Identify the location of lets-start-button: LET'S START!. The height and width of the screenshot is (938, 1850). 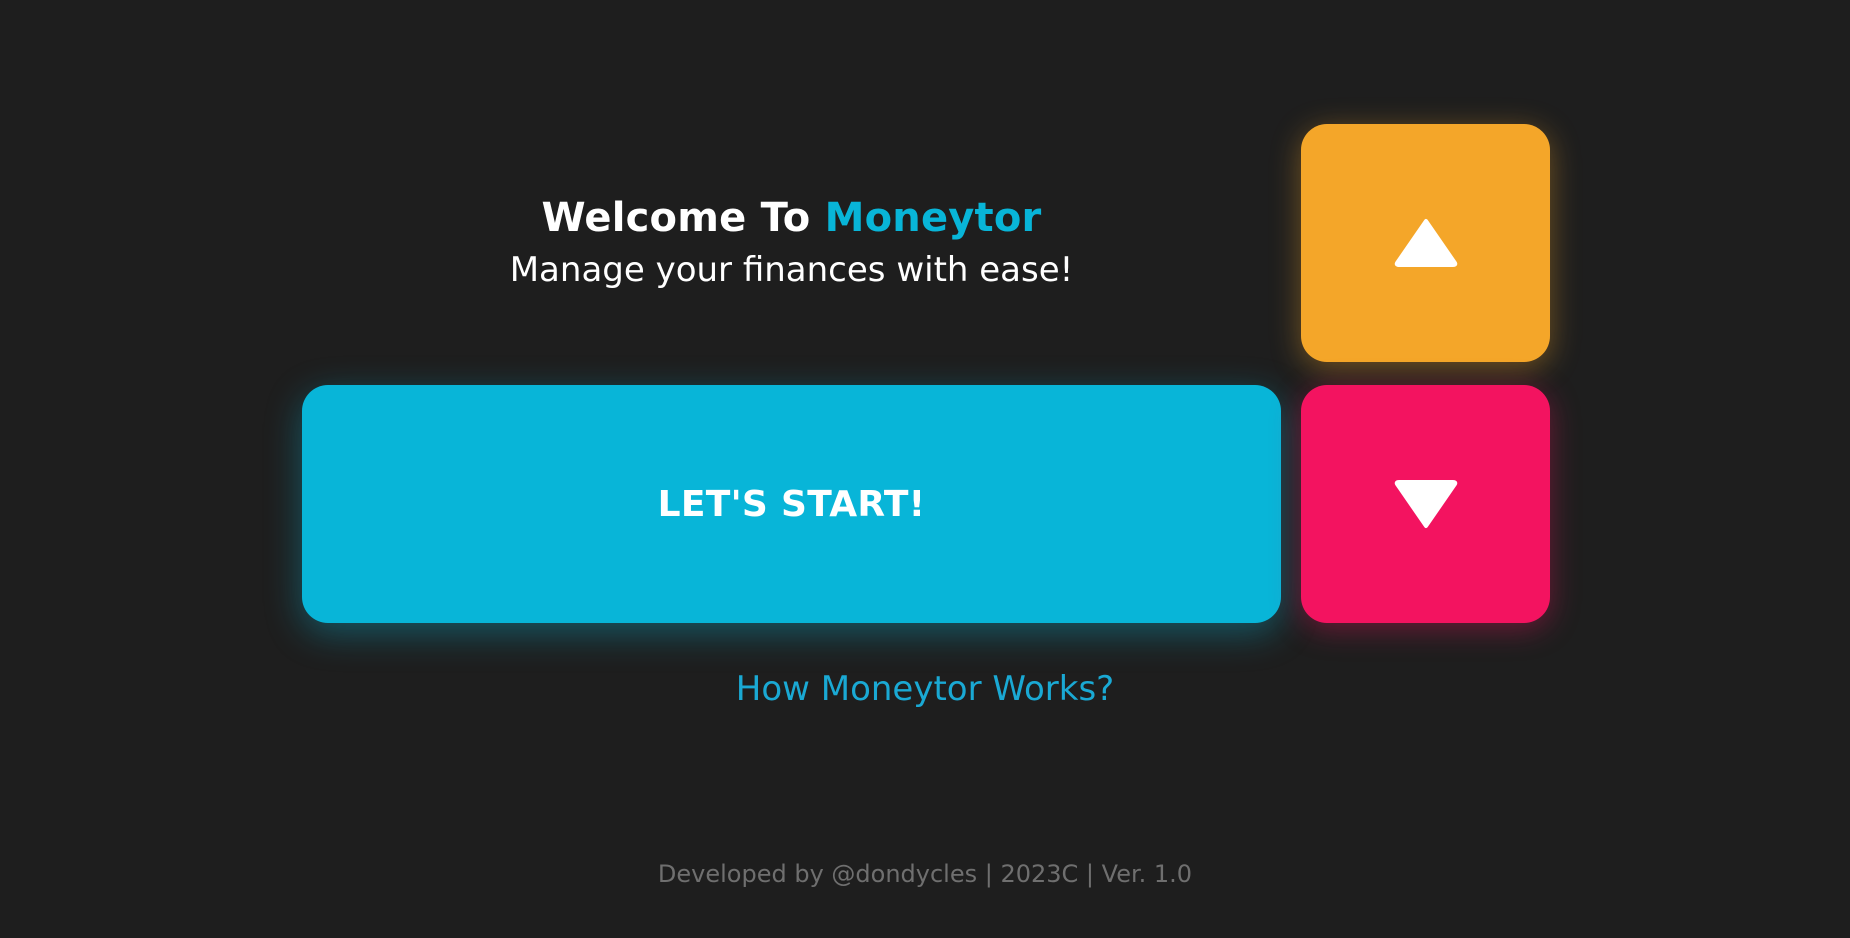
(791, 504).